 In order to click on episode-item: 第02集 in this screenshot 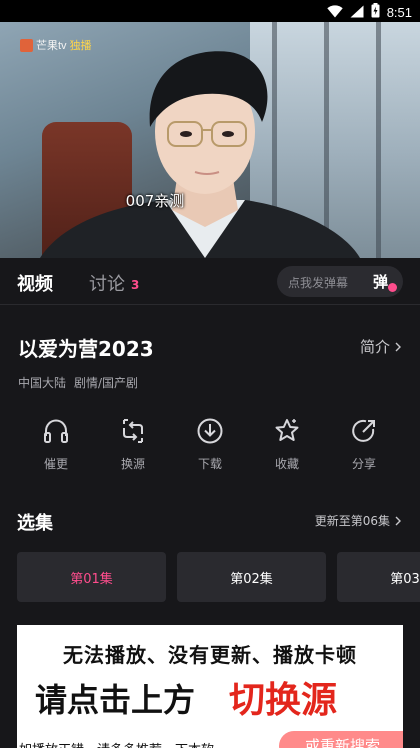, I will do `click(251, 577)`.